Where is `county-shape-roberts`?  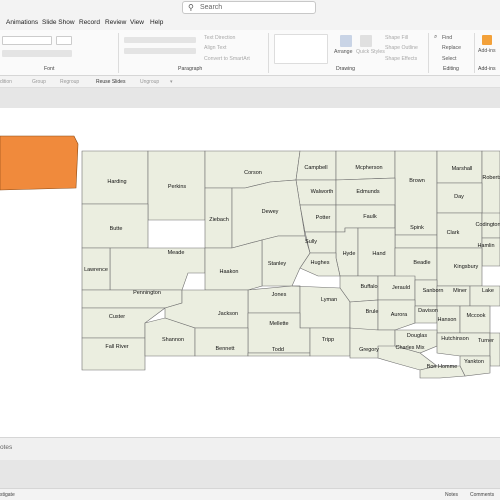
county-shape-roberts is located at coordinates (490, 184).